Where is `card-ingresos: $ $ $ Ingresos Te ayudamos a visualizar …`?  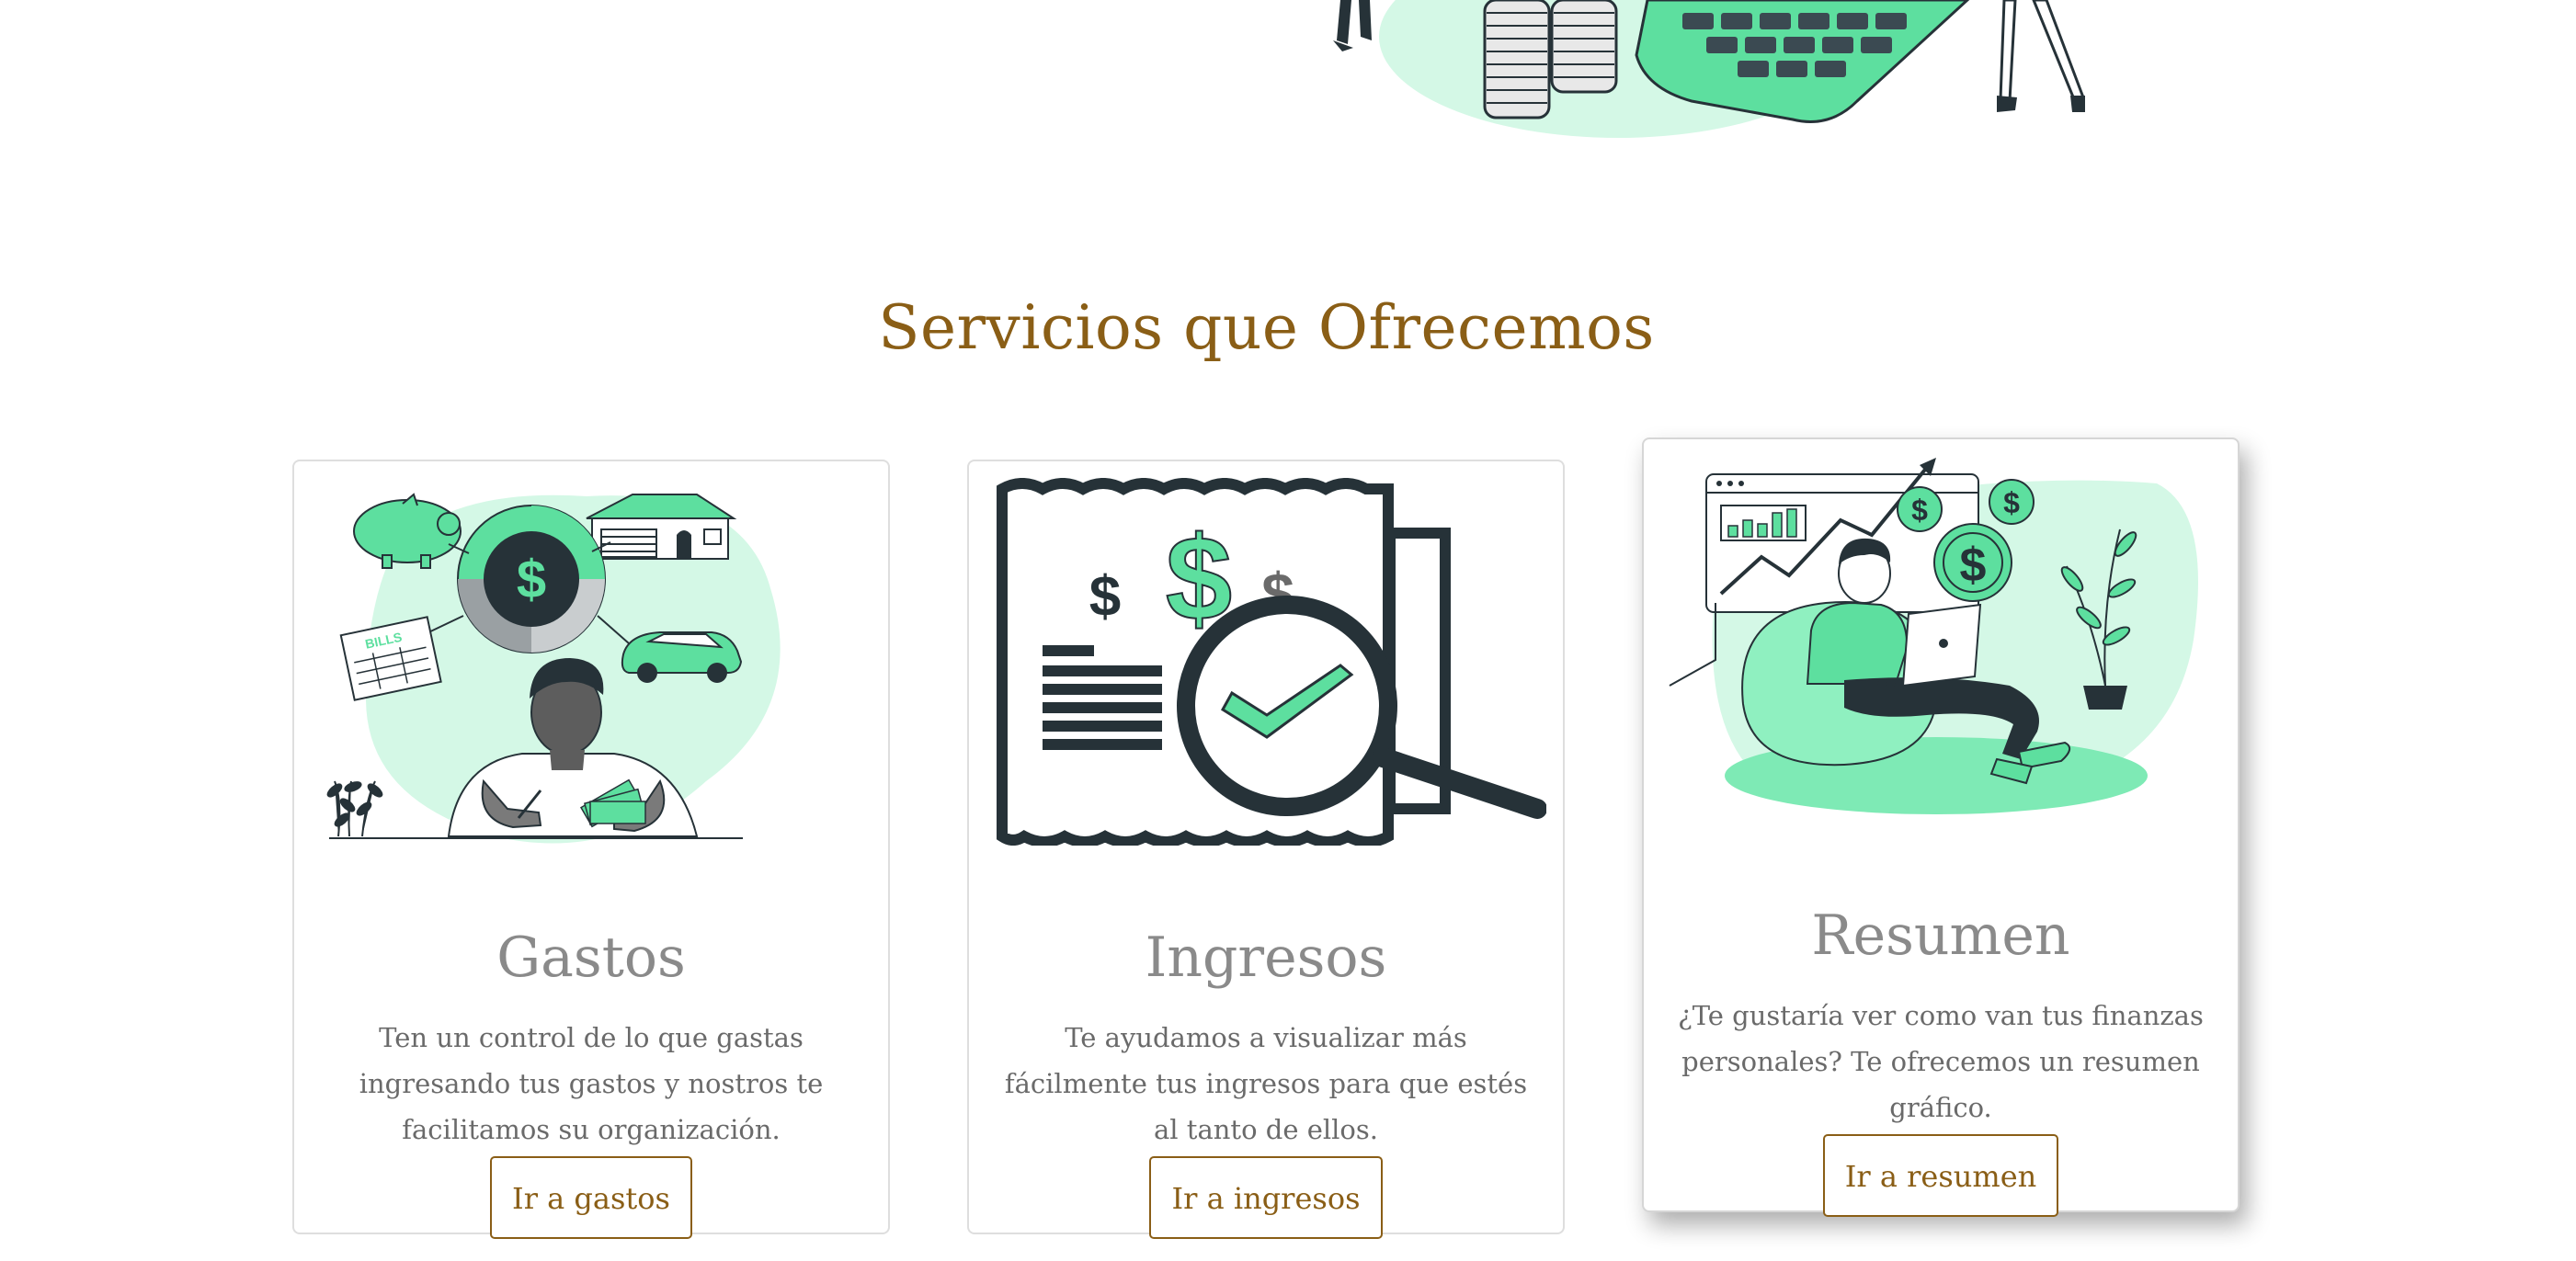 card-ingresos: $ $ $ Ingresos Te ayudamos a visualizar … is located at coordinates (1266, 849).